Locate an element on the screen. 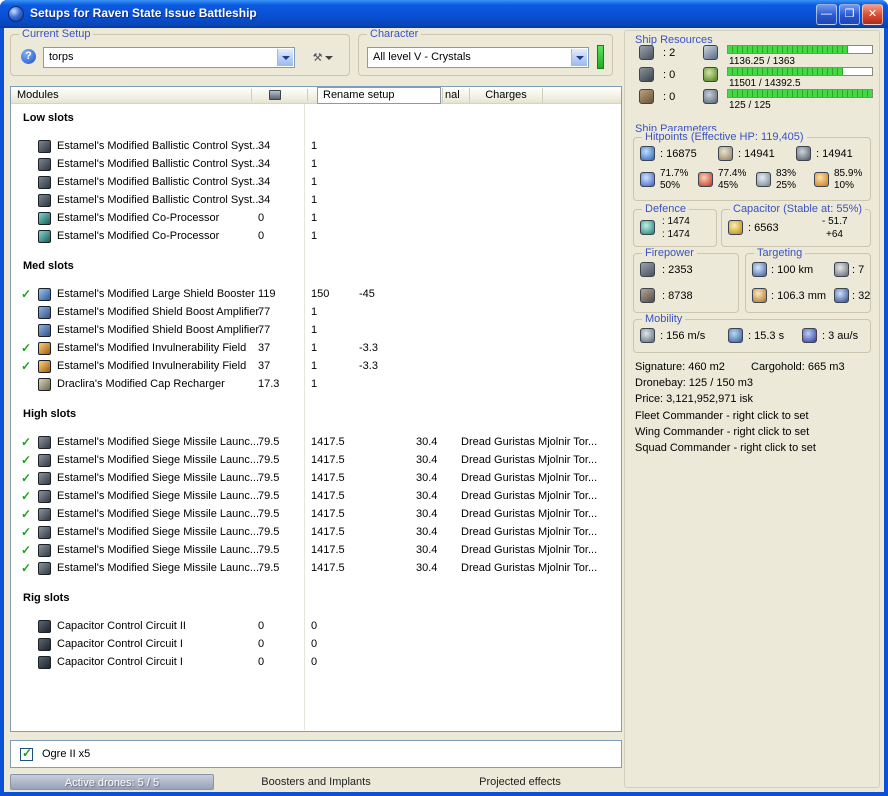  help-icon: ? is located at coordinates (28, 56).